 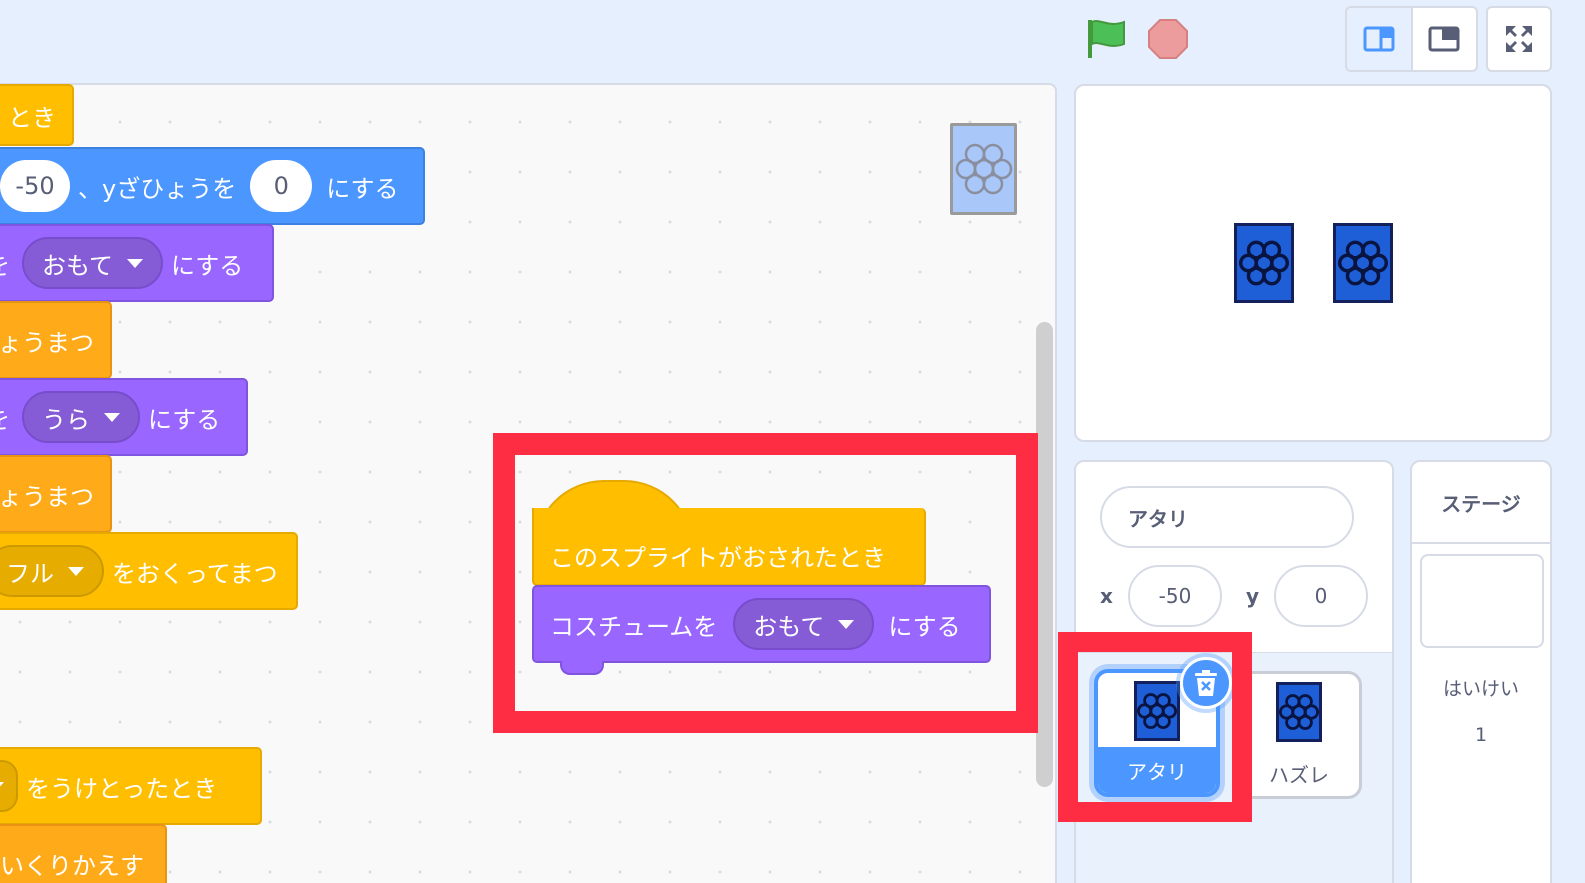 I want to click on block-text: いくりかえす, so click(x=72, y=865).